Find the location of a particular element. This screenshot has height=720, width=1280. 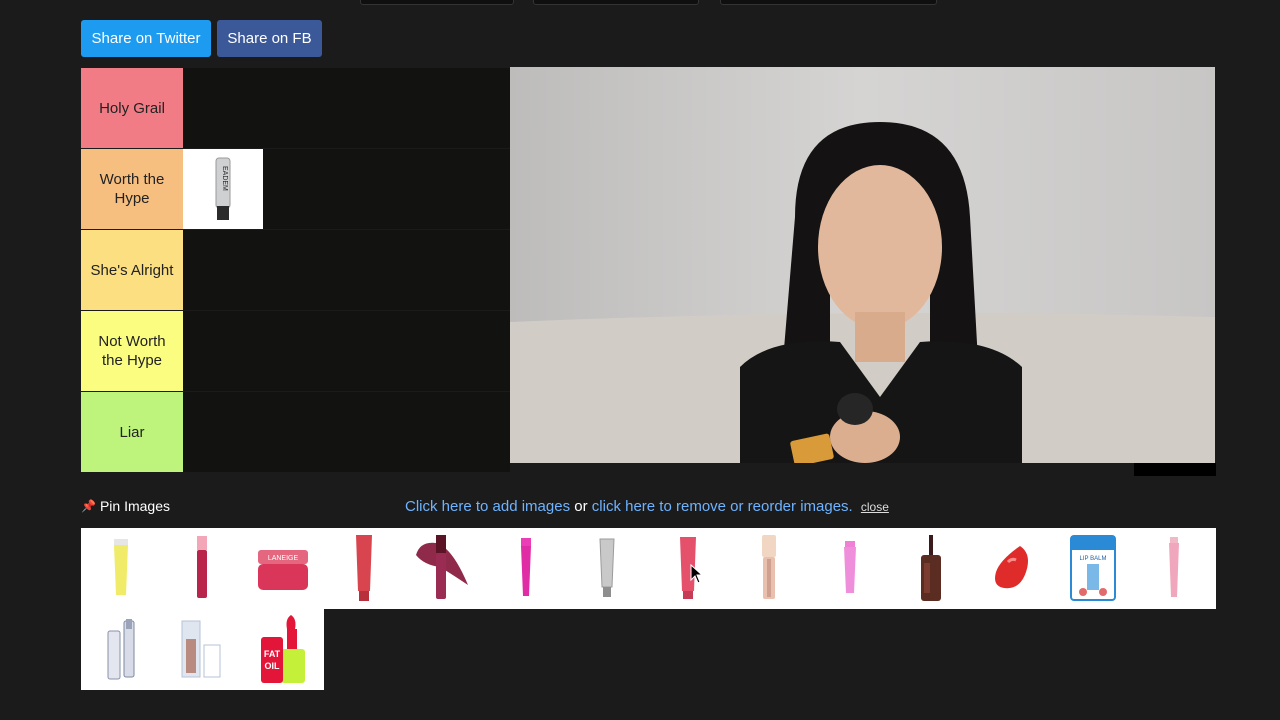

yellow-tube-image is located at coordinates (121, 567).